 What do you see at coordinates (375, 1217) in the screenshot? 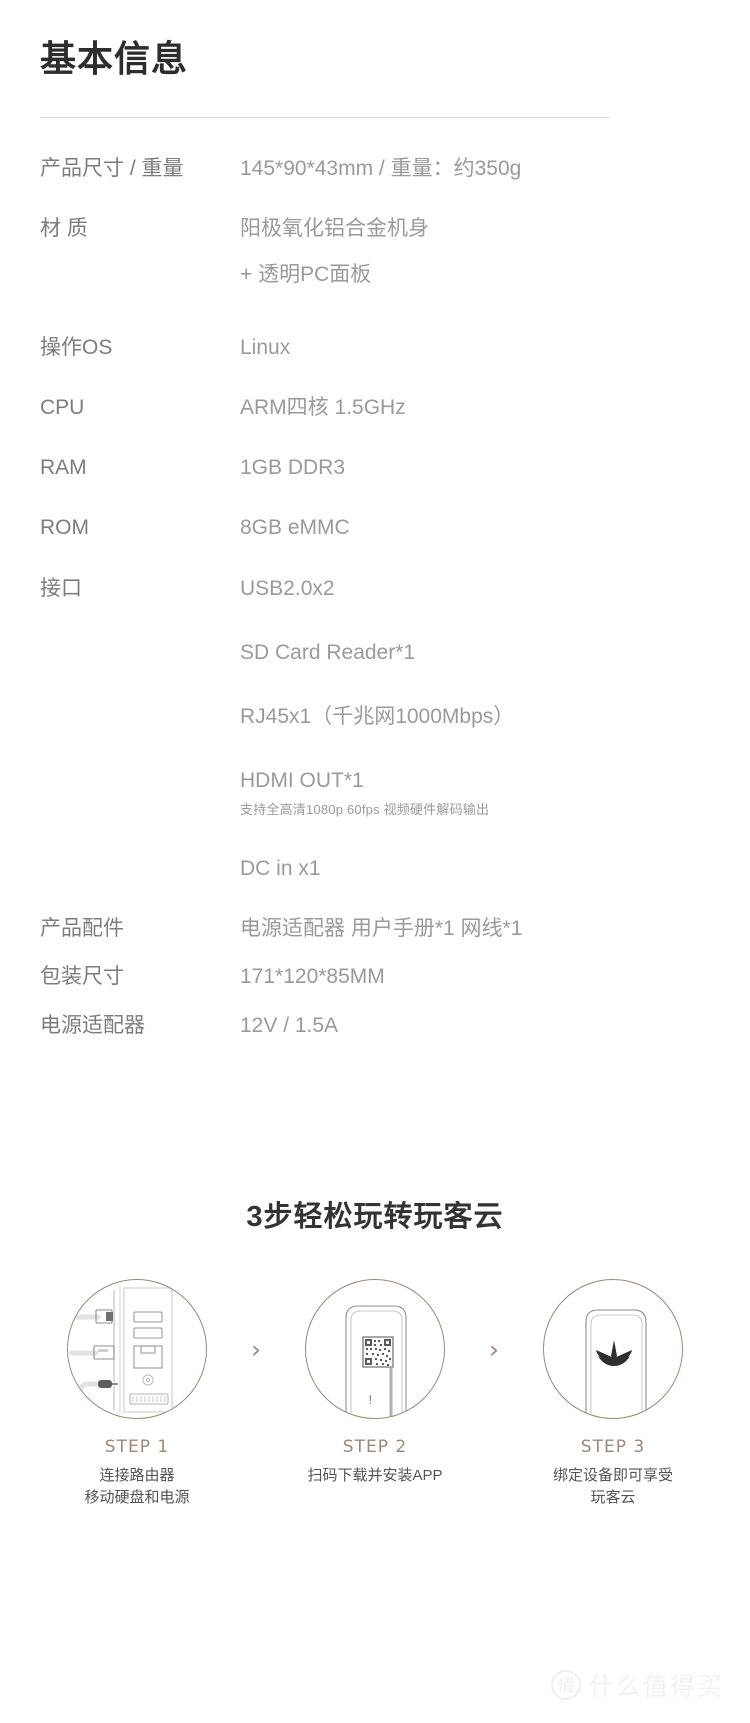
I see `steps-title: 3步轻松玩转玩客云` at bounding box center [375, 1217].